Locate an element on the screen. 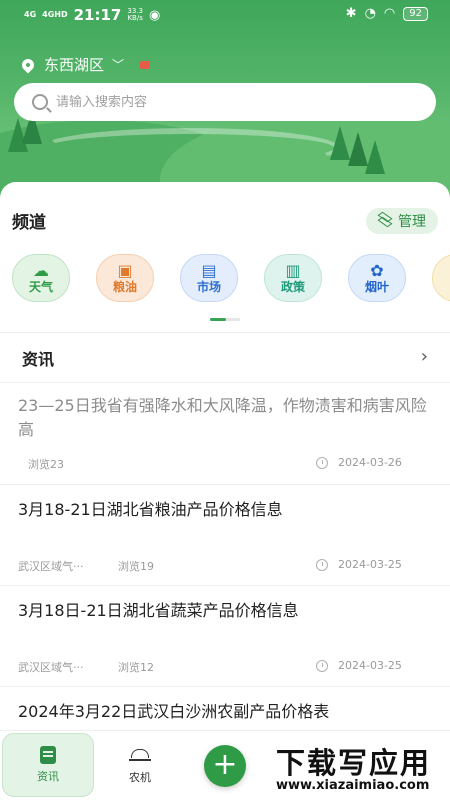 The height and width of the screenshot is (800, 450). nav-label: 资讯 is located at coordinates (48, 776).